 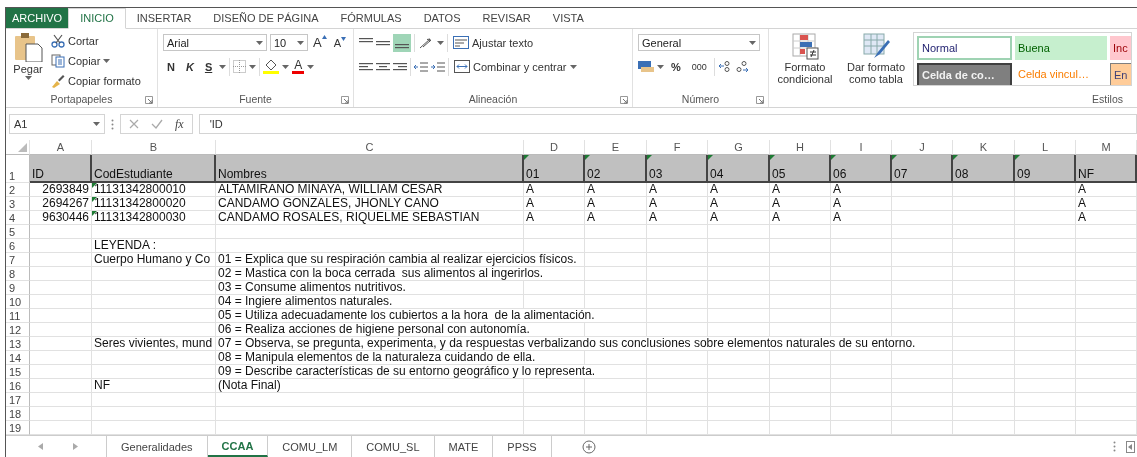 I want to click on table-cell: 09 = Describe características de su entorno geográfico y lo representa., so click(x=431, y=372).